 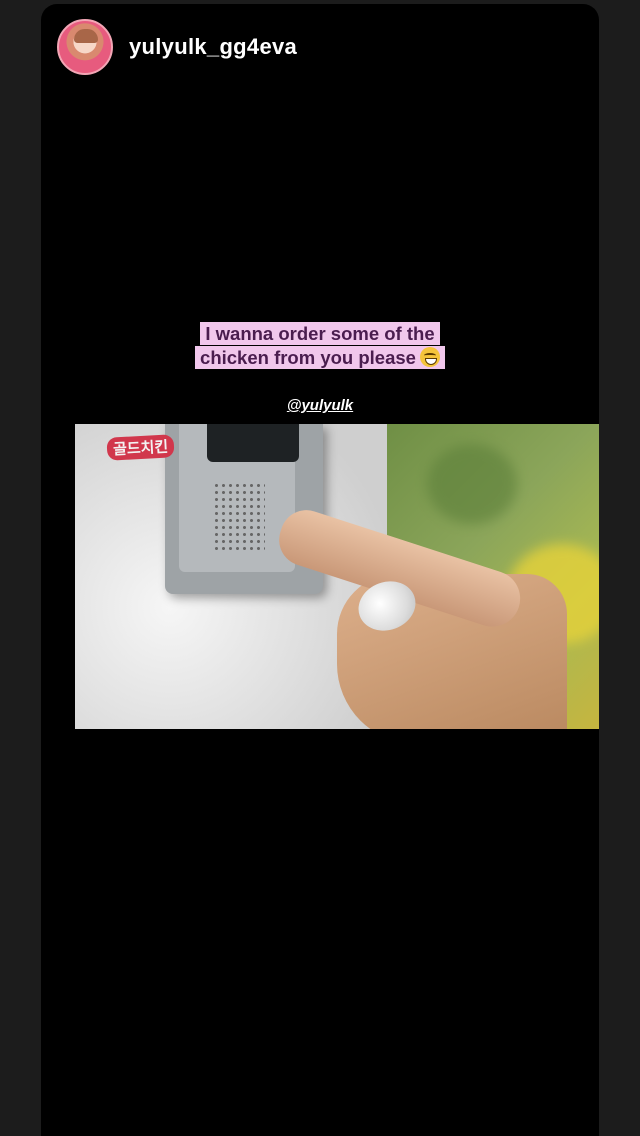 I want to click on caption-line-1: I wanna order some of the, so click(x=320, y=333).